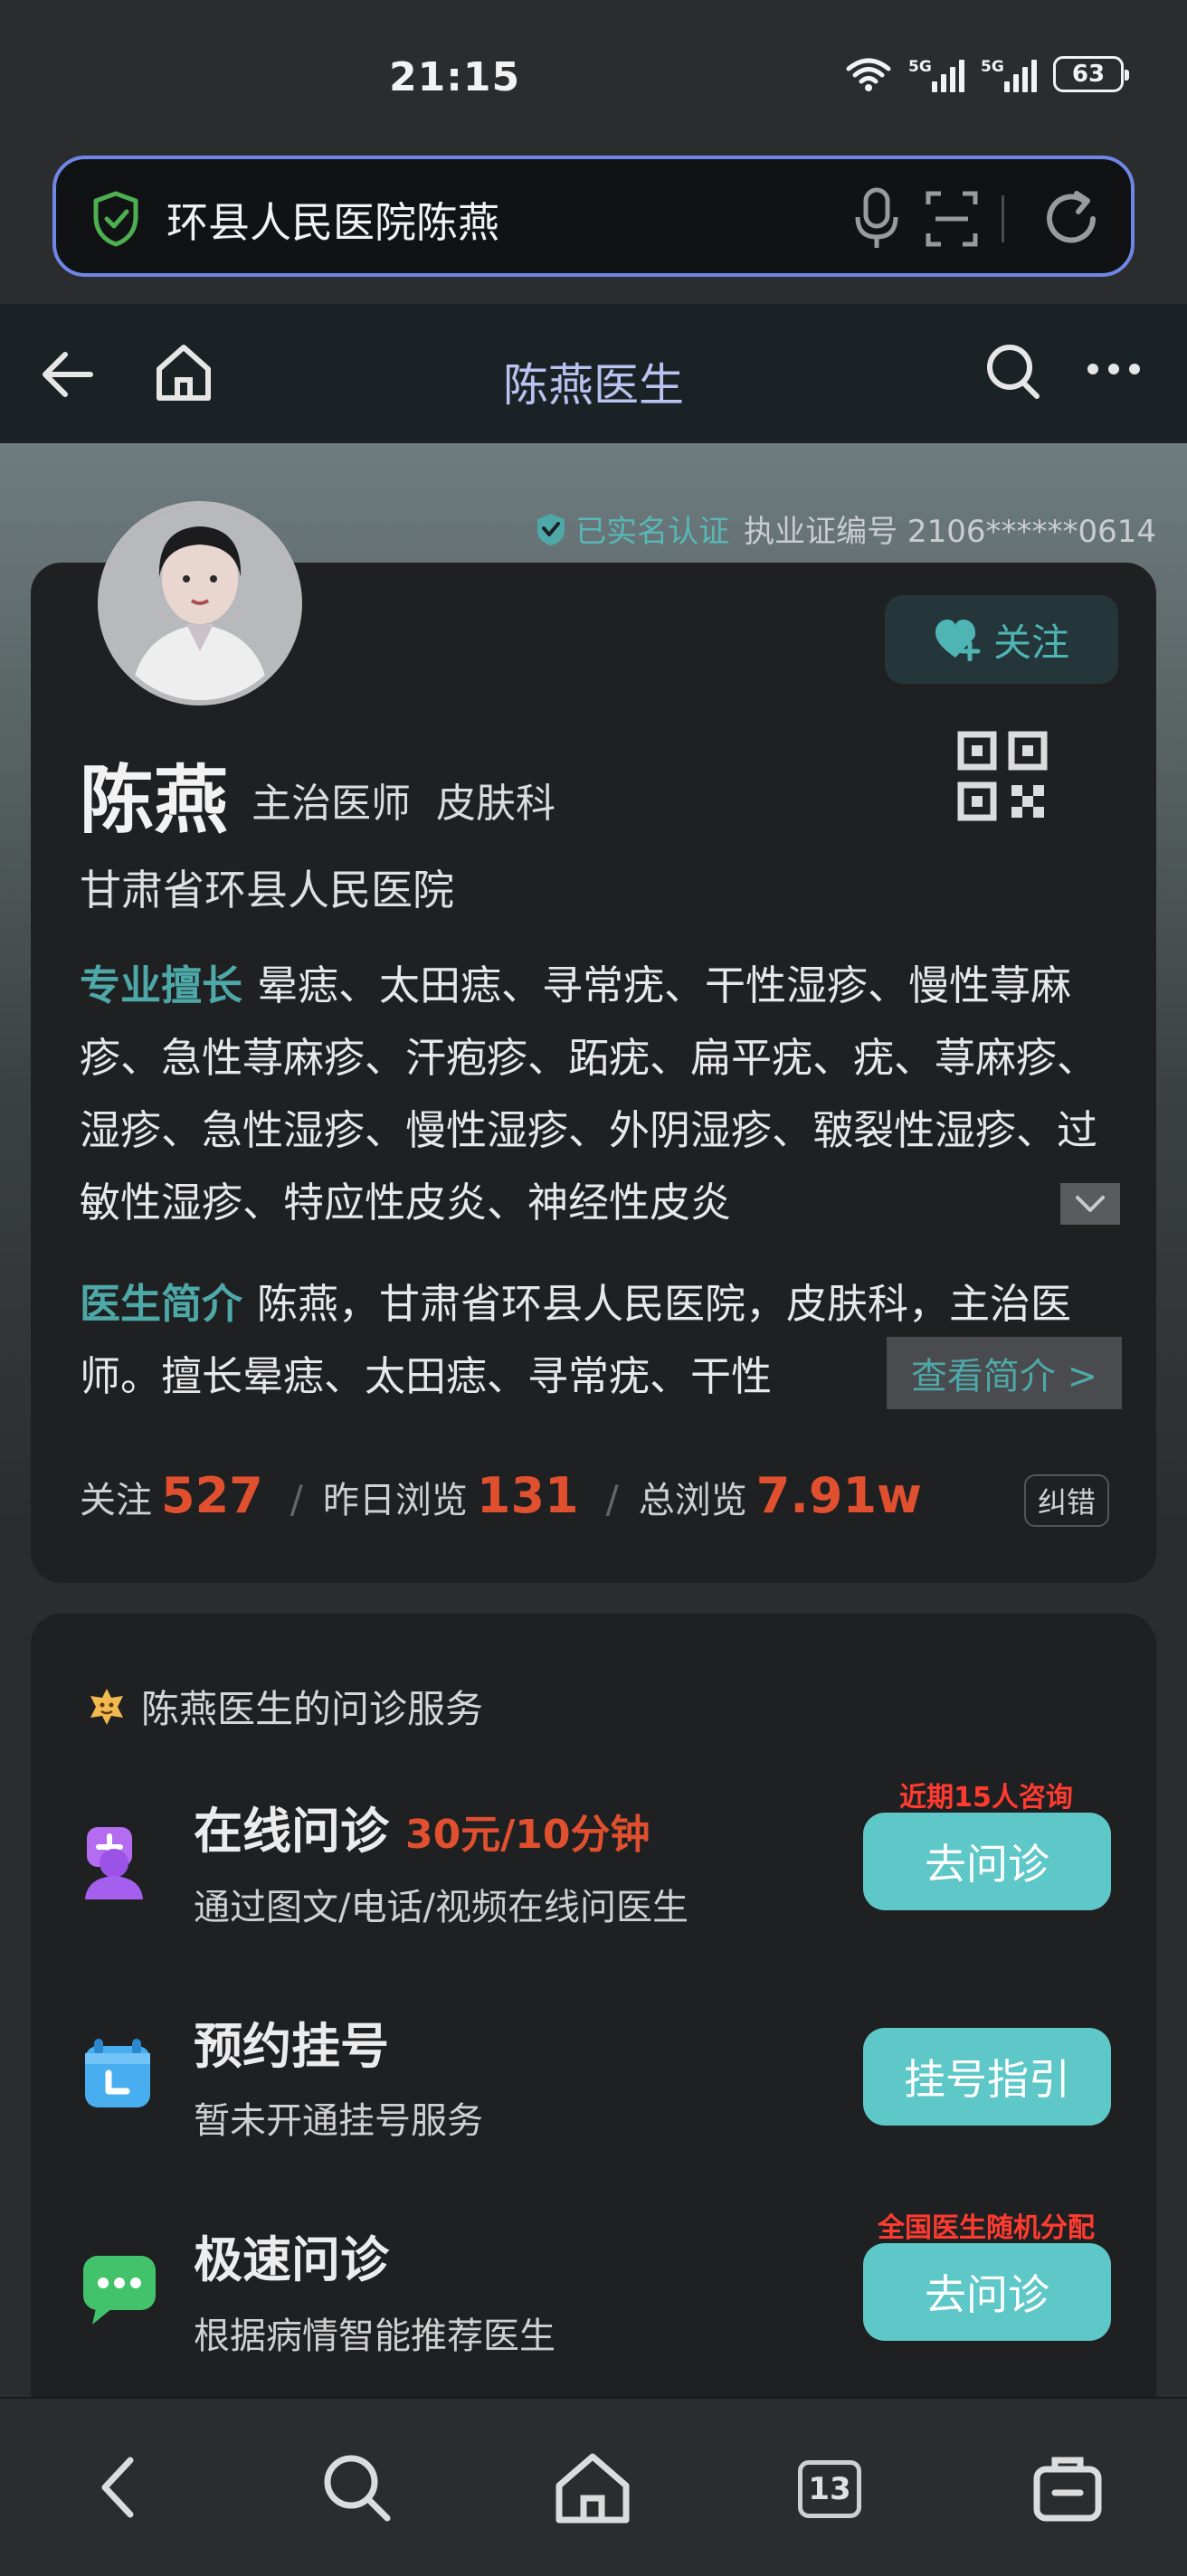 Image resolution: width=1187 pixels, height=2576 pixels. Describe the element at coordinates (986, 1798) in the screenshot. I see `service-online-tip: 近期15人咨询` at that location.